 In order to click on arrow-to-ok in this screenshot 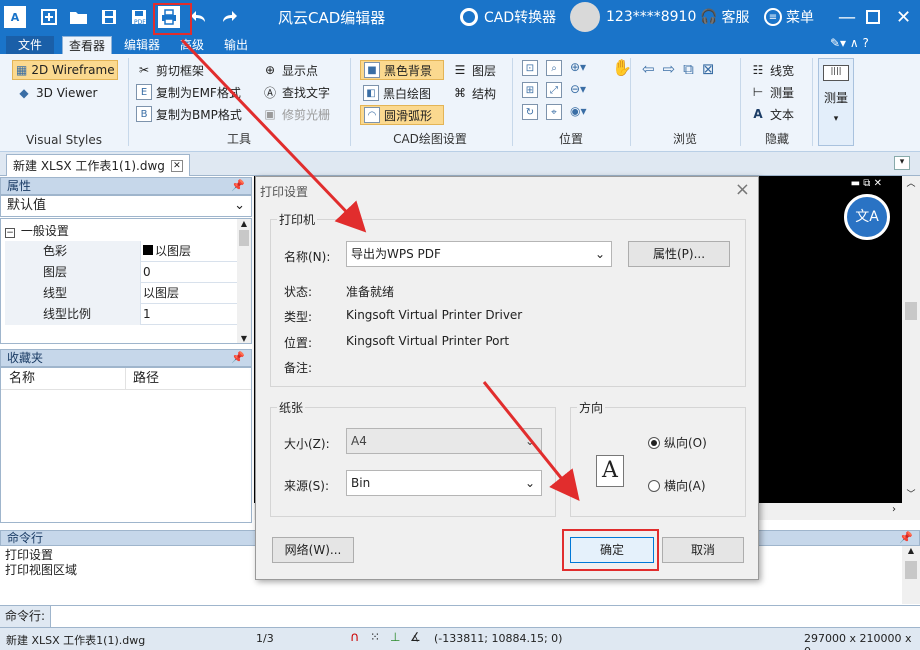, I will do `click(531, 441)`.